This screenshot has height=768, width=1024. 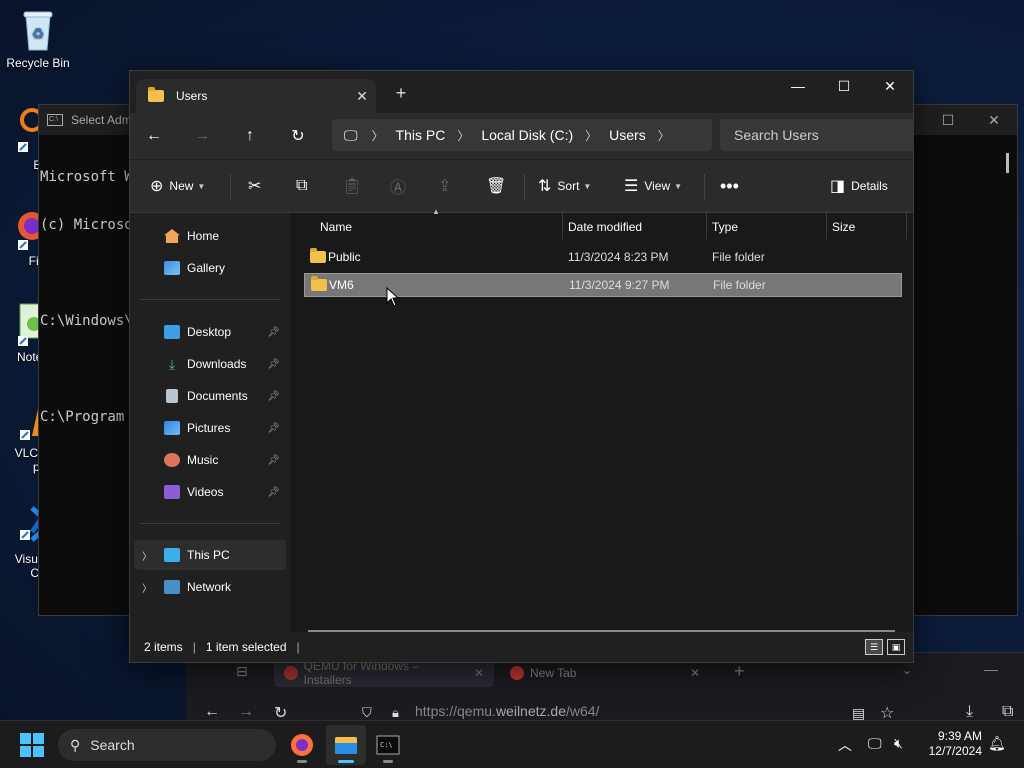 What do you see at coordinates (951, 744) in the screenshot?
I see `system-clock: 9:39 AM 12/7/2024` at bounding box center [951, 744].